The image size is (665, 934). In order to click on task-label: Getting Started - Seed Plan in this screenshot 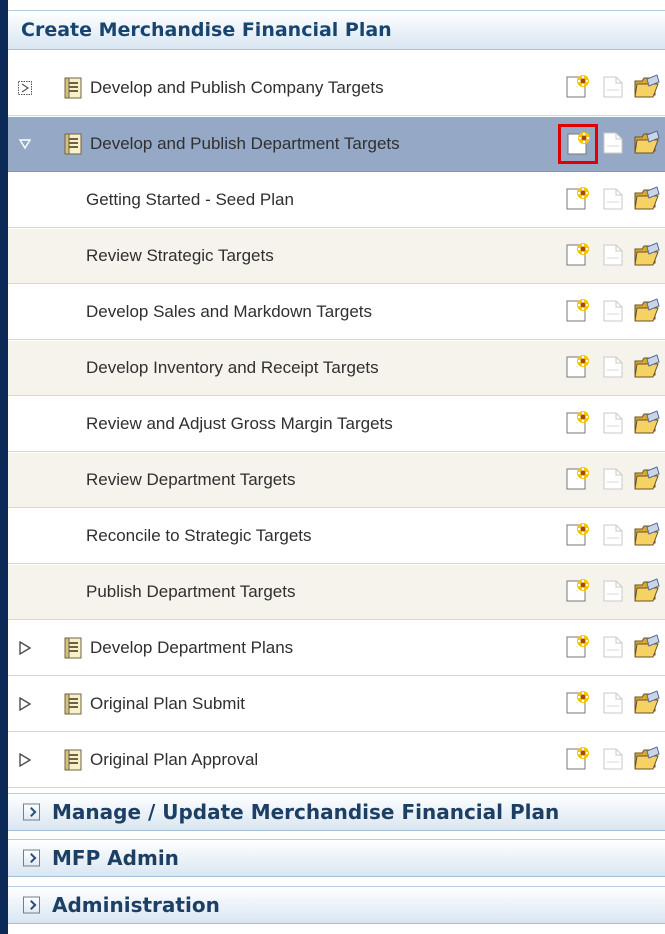, I will do `click(190, 200)`.